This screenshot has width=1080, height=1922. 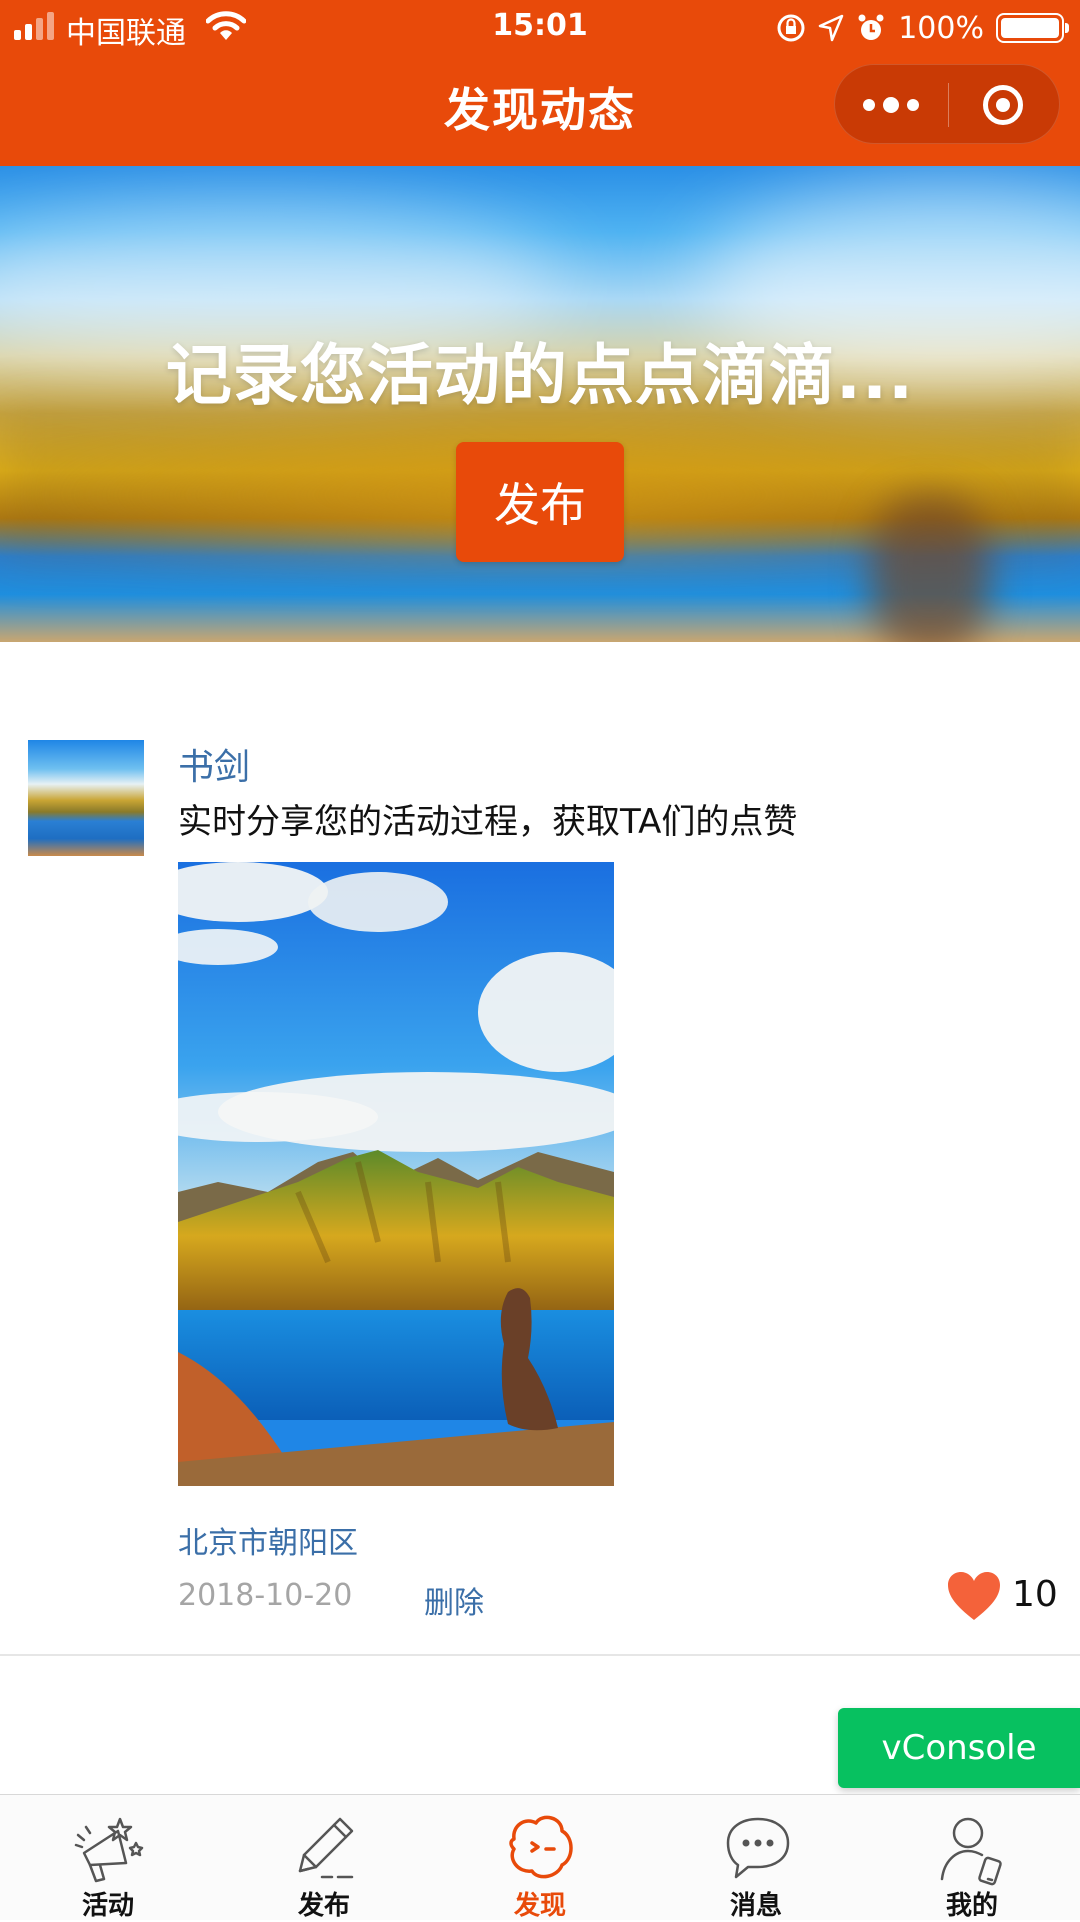 I want to click on post-content: 实时分享您的活动过程，获取TA们的点赞, so click(x=488, y=822).